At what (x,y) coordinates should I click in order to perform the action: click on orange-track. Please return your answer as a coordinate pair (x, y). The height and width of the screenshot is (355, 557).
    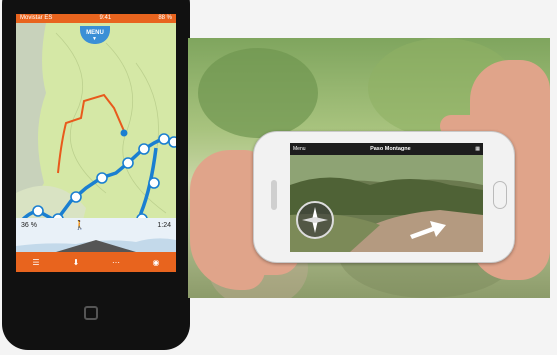
    Looking at the image, I should click on (91, 133).